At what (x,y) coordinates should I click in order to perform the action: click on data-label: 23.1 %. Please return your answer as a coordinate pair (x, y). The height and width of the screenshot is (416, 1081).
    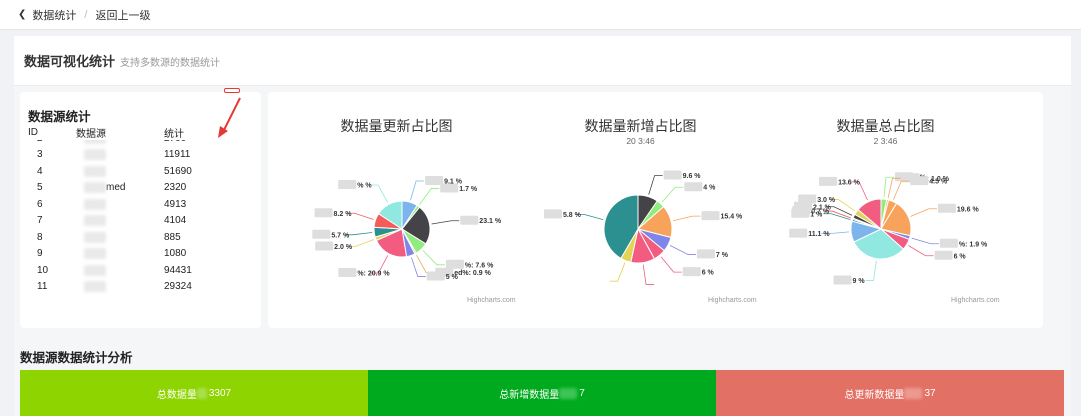
    Looking at the image, I should click on (490, 221).